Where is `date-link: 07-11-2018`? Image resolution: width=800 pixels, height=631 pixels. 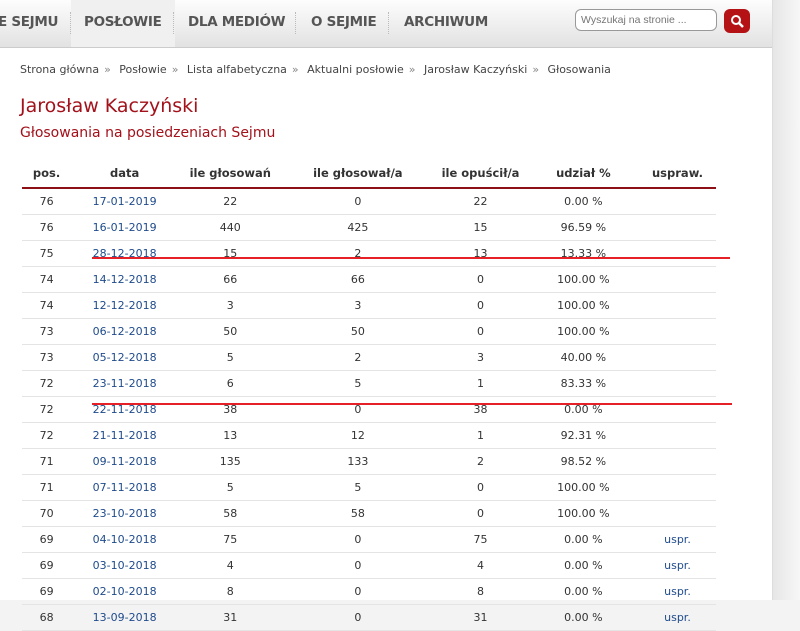
date-link: 07-11-2018 is located at coordinates (125, 487).